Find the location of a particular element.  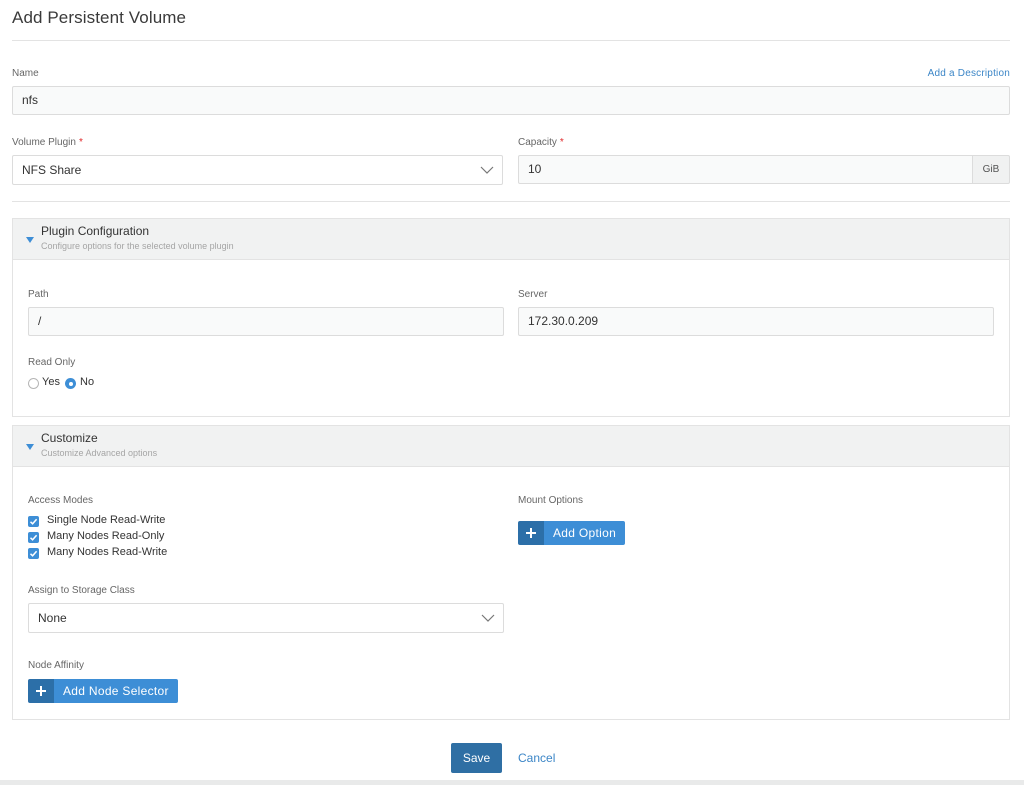

cancel-button: Cancel is located at coordinates (536, 758).